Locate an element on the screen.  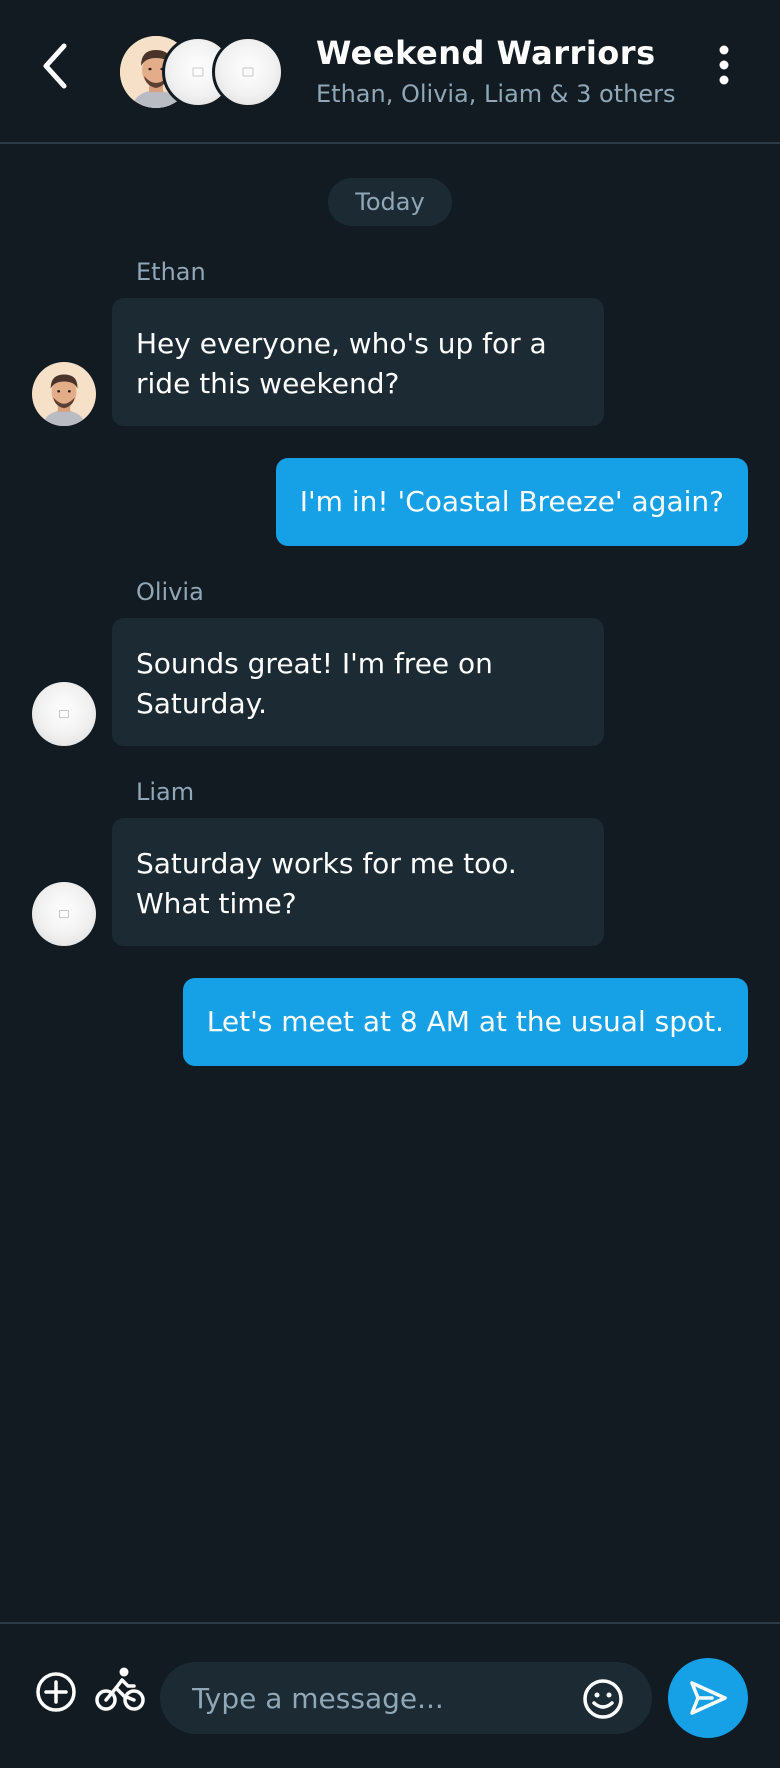
sender-name: Liam is located at coordinates (165, 792).